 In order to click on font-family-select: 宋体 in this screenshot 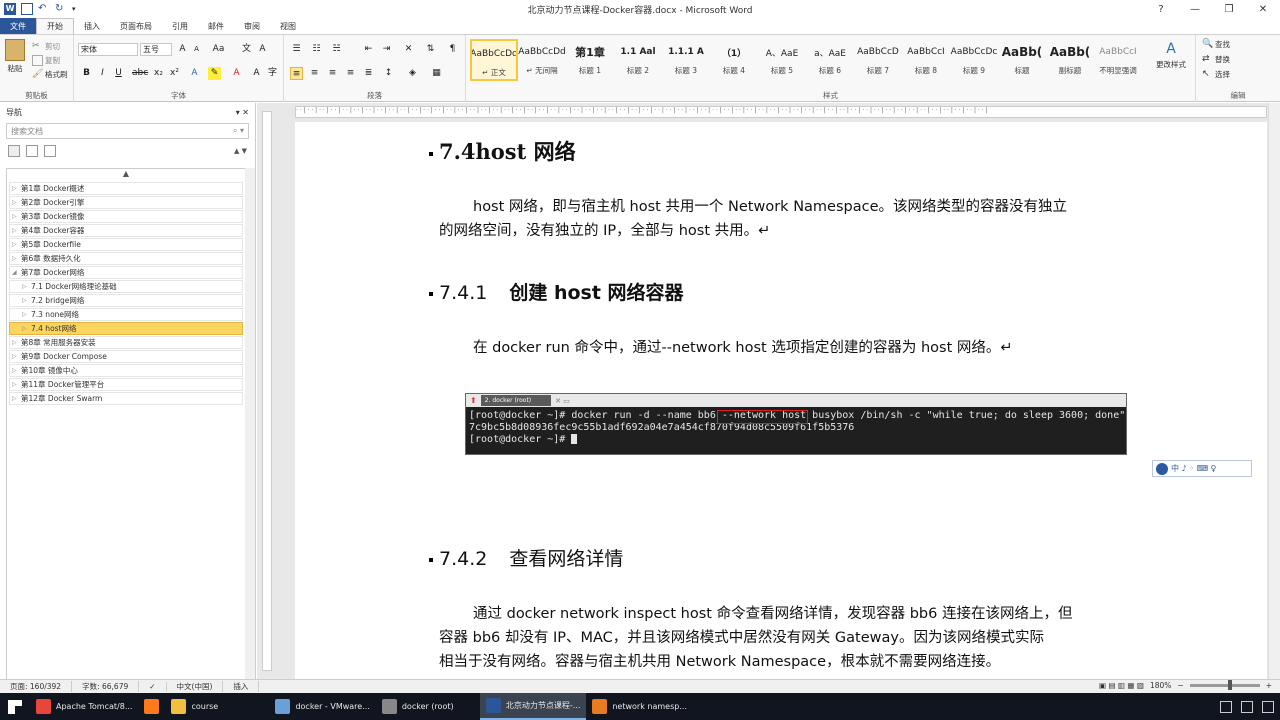, I will do `click(108, 49)`.